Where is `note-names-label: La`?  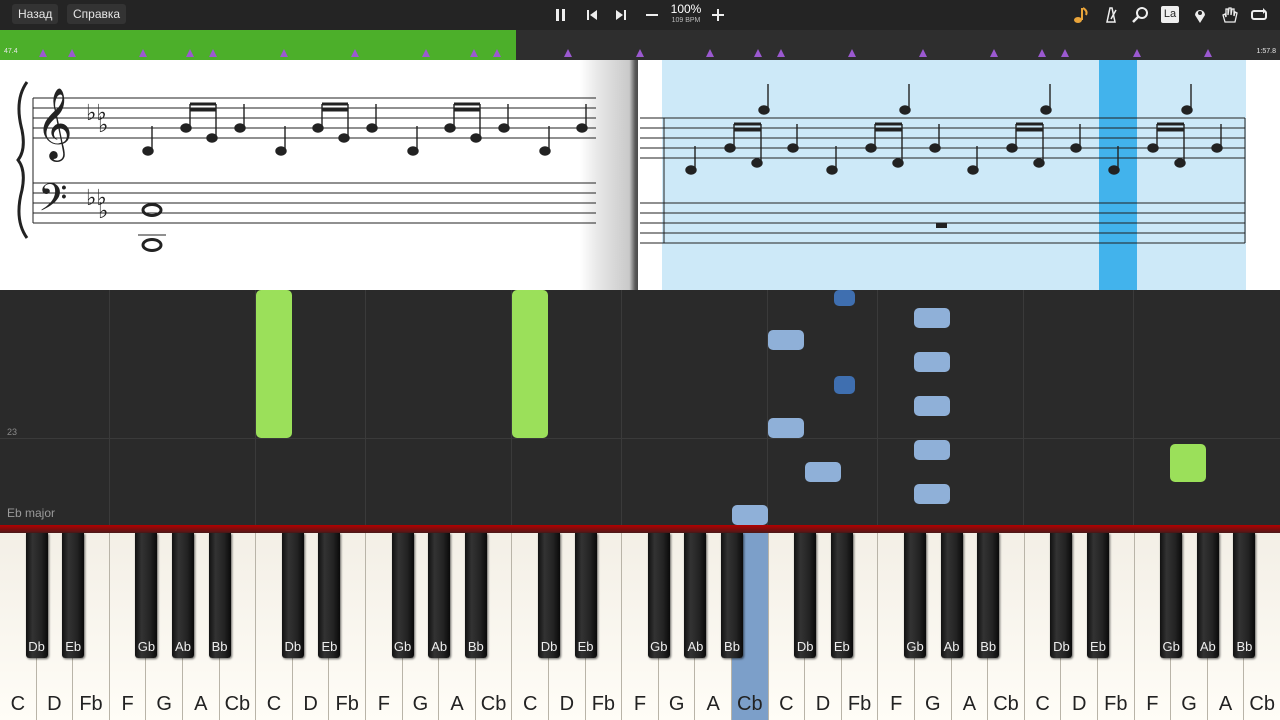
note-names-label: La is located at coordinates (1170, 14).